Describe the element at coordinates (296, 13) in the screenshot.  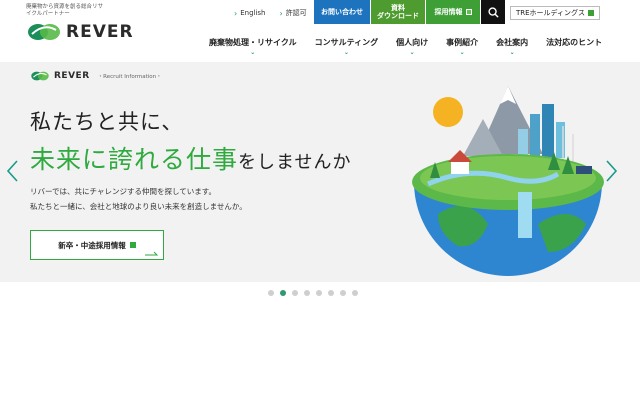
I see `licenses-link-label: 許認可` at that location.